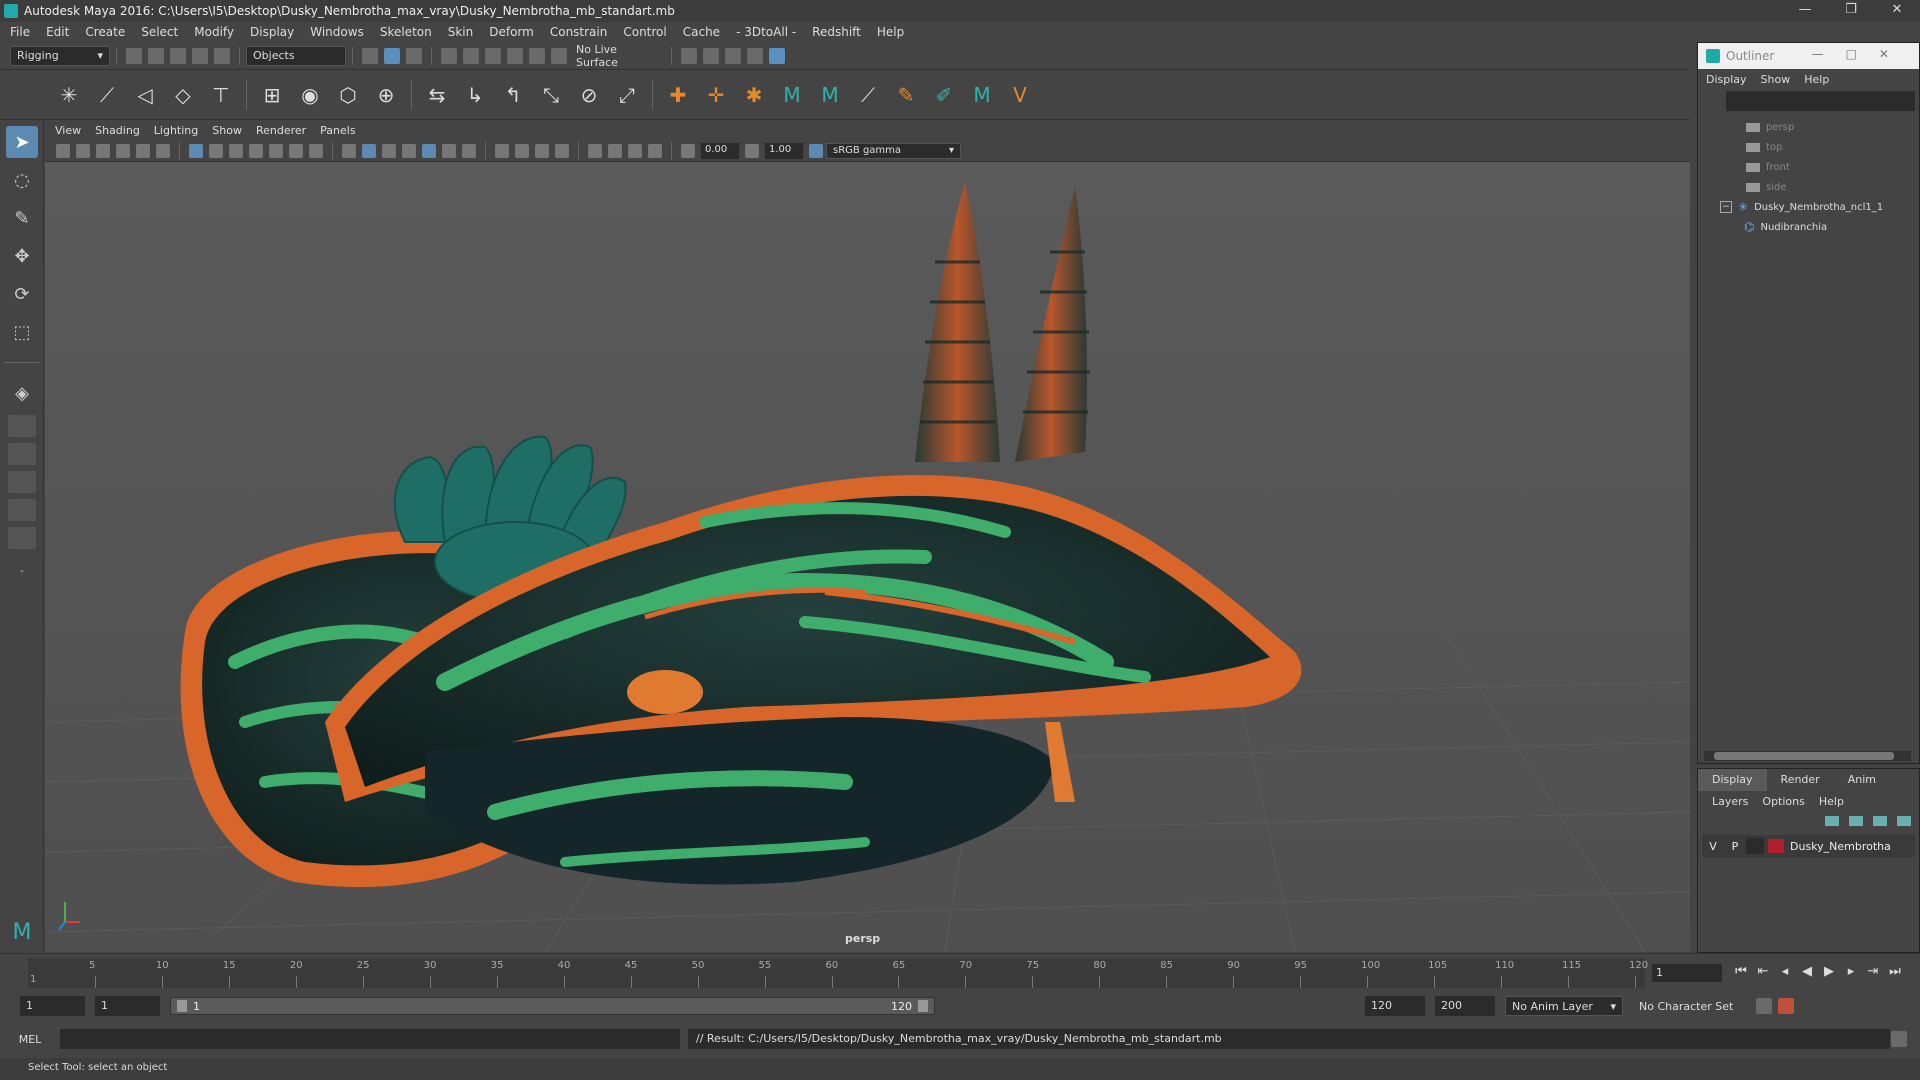 The width and height of the screenshot is (1920, 1080). Describe the element at coordinates (281, 130) in the screenshot. I see `vp-menu-renderer: Renderer` at that location.